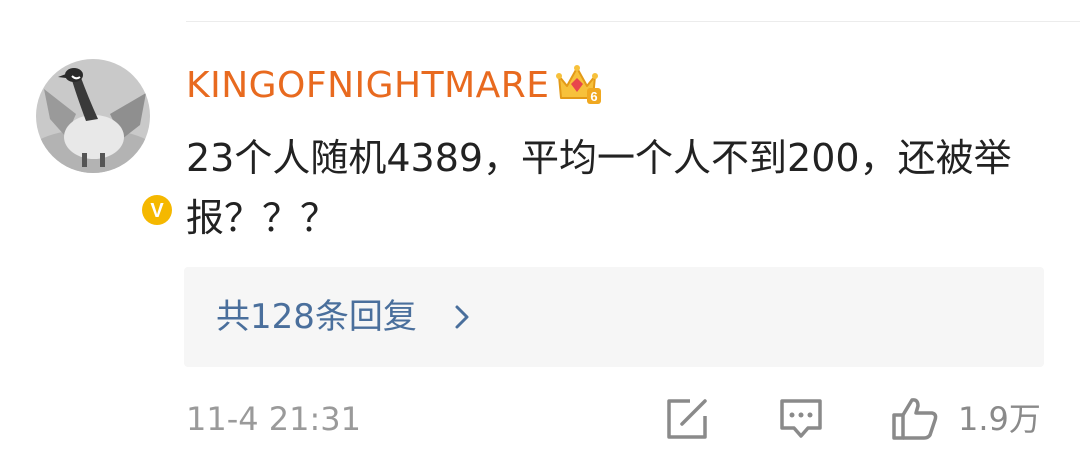  Describe the element at coordinates (274, 419) in the screenshot. I see `timestamp: 11-4 21:31` at that location.